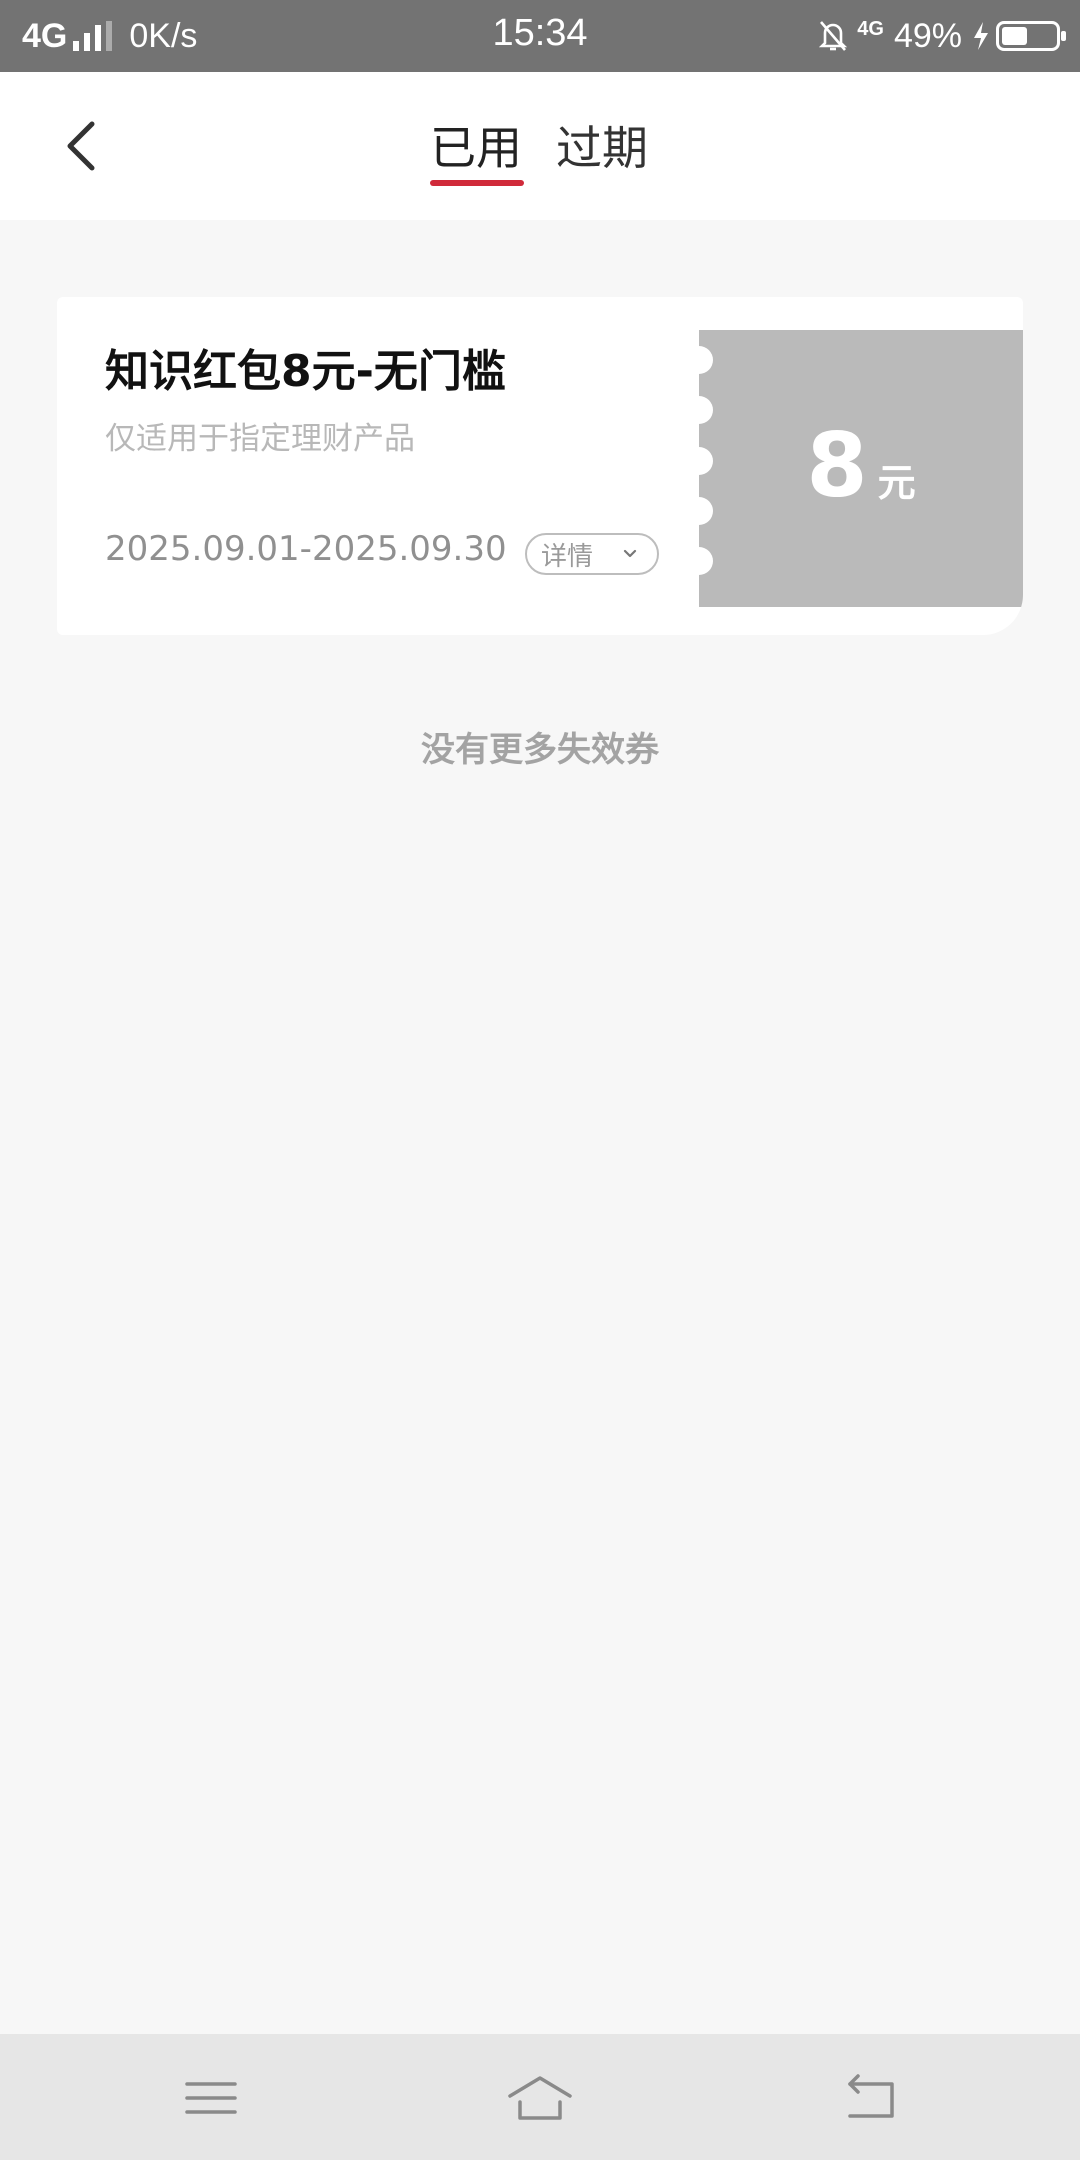 Image resolution: width=1080 pixels, height=2160 pixels. I want to click on battery-percent: 49%, so click(927, 35).